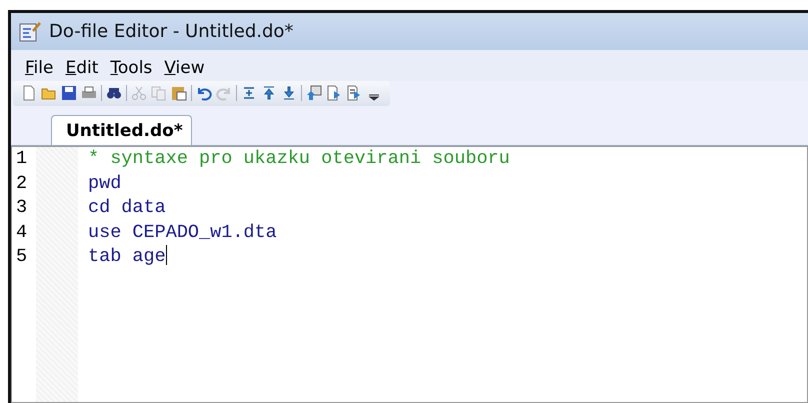 The height and width of the screenshot is (403, 808). Describe the element at coordinates (131, 68) in the screenshot. I see `menu-item: Tools` at that location.